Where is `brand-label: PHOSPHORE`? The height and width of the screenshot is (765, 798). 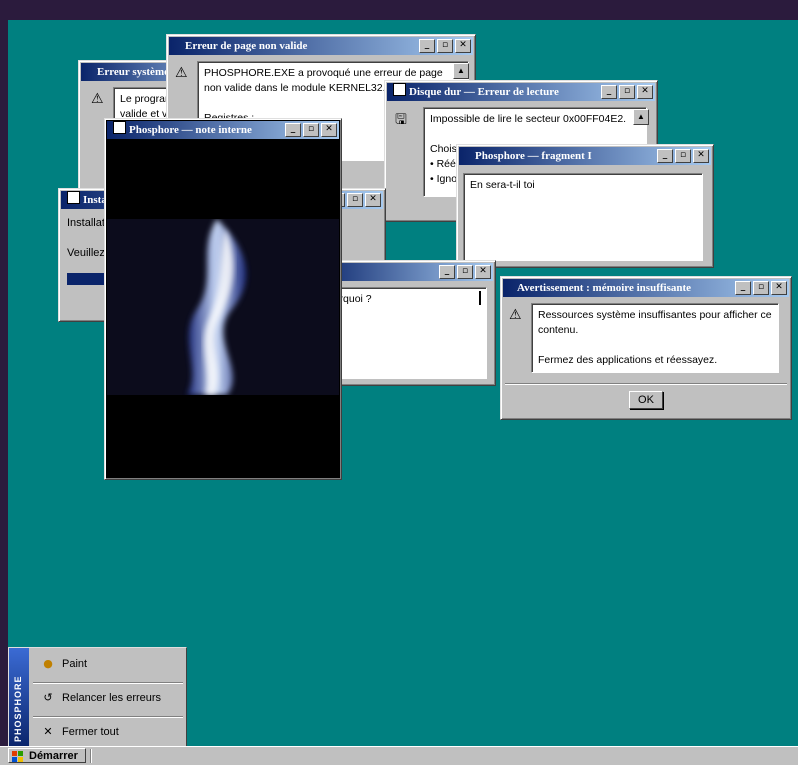
brand-label: PHOSPHORE is located at coordinates (18, 708).